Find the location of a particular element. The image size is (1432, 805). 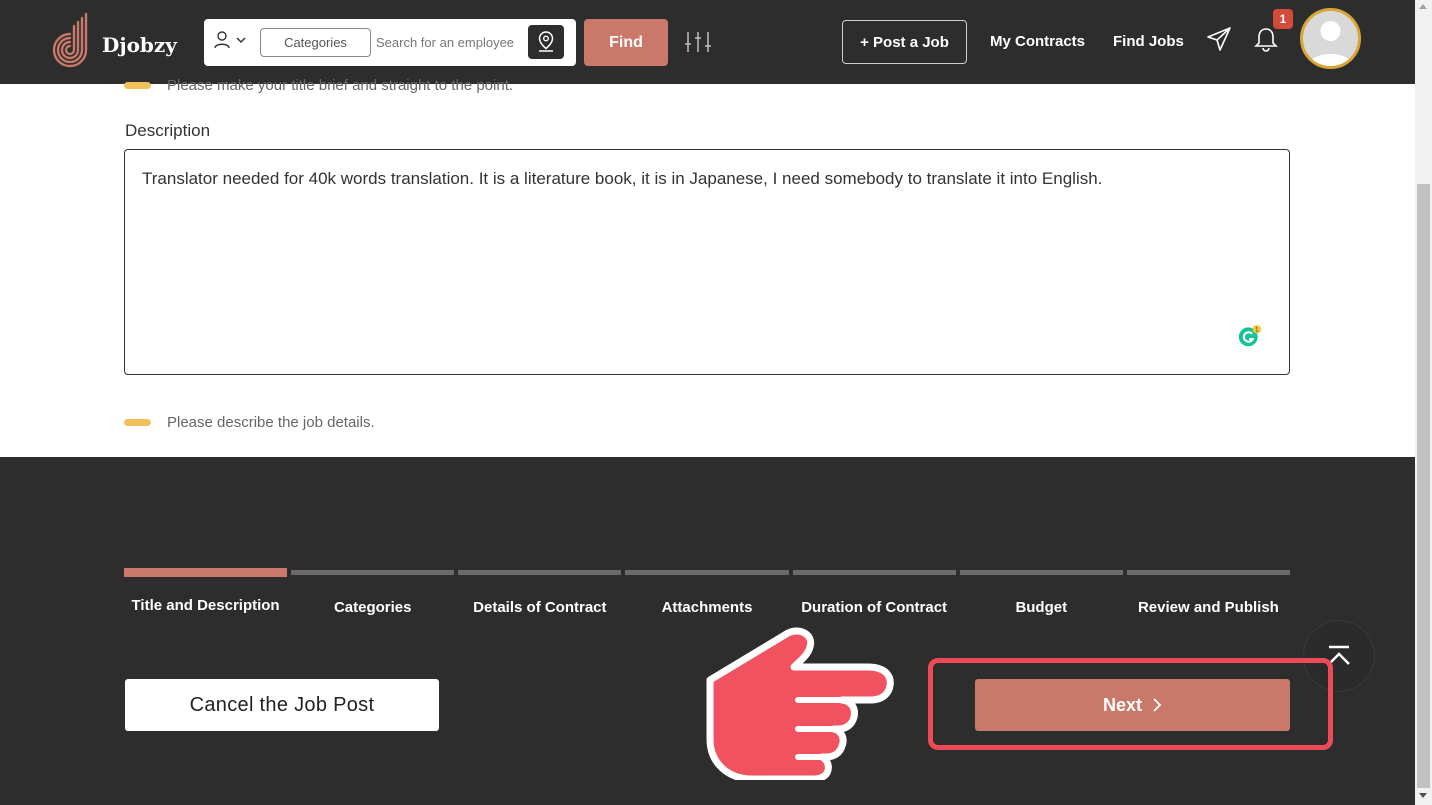

grammarly-icon: 1 is located at coordinates (1250, 336).